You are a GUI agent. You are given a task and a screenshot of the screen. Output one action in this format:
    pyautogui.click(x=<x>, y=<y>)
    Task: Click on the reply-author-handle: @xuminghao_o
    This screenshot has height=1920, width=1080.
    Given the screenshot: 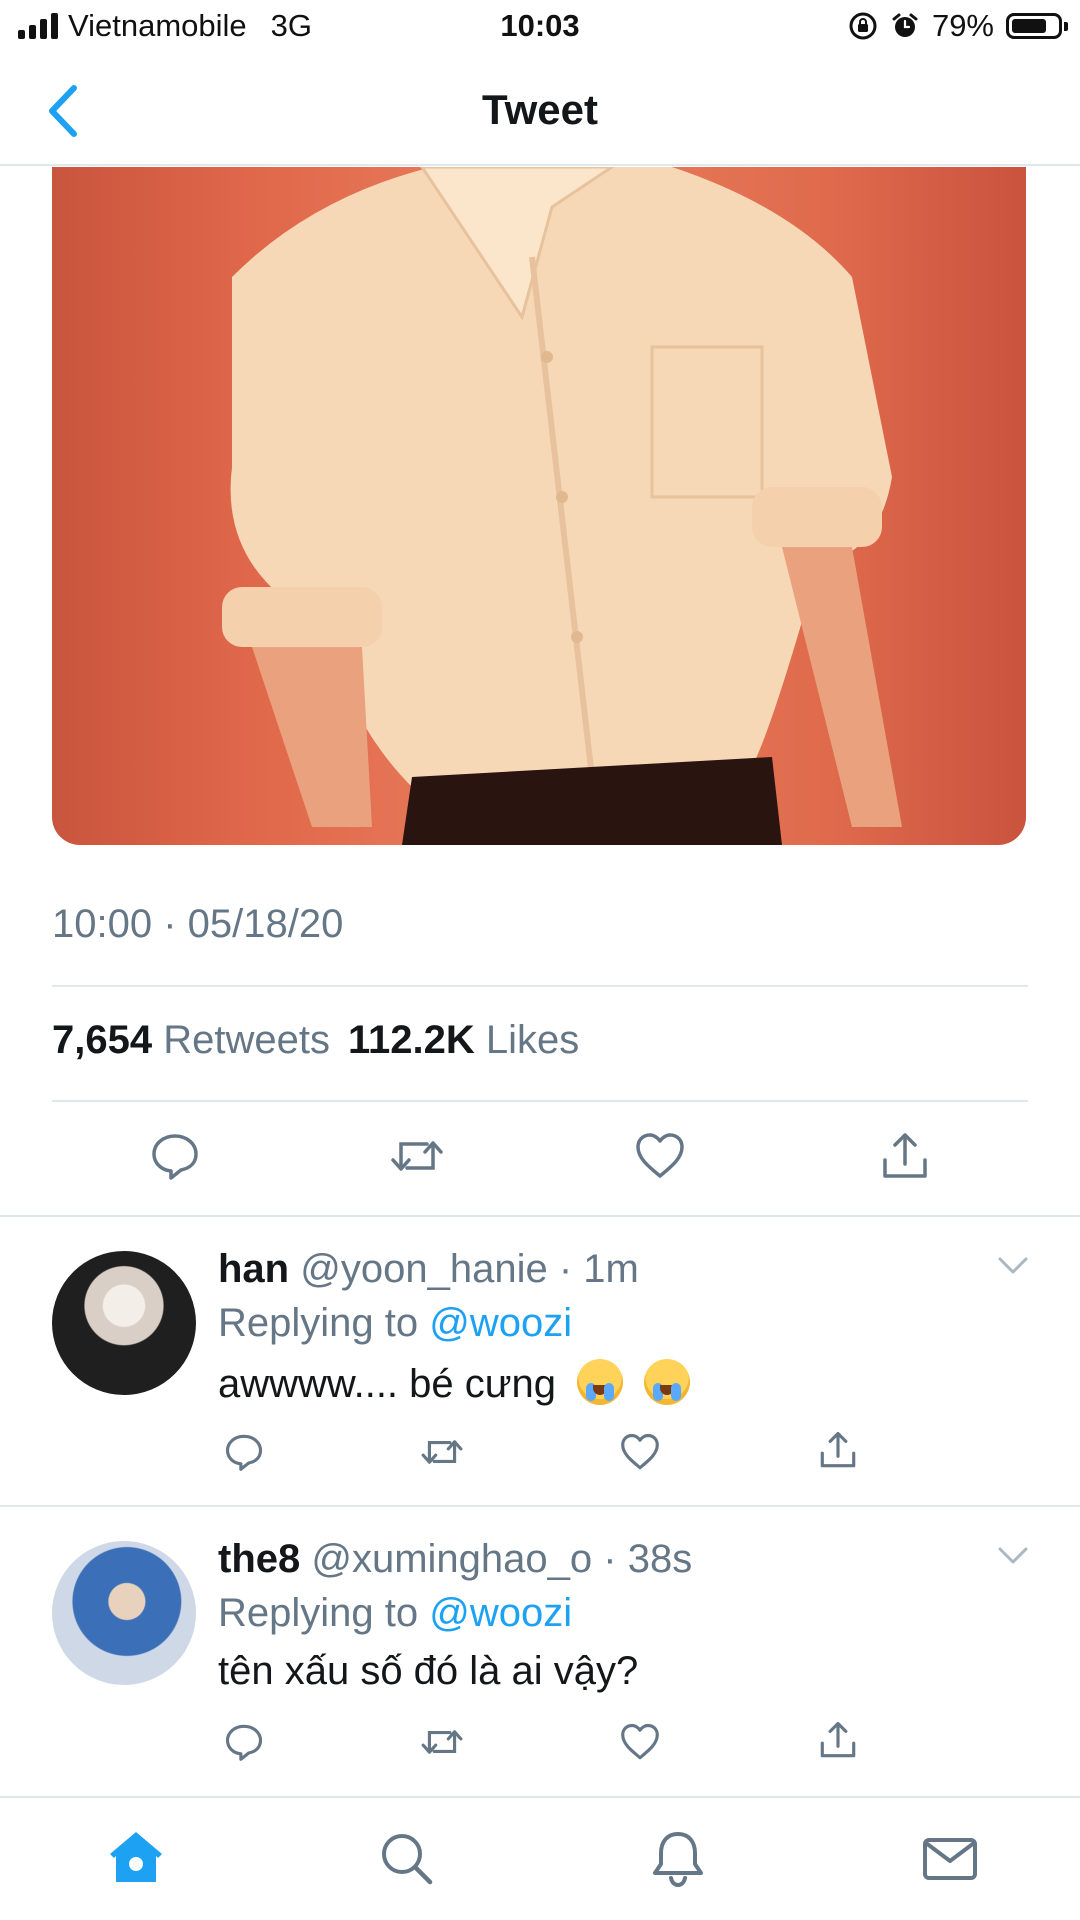 What is the action you would take?
    pyautogui.click(x=451, y=1559)
    